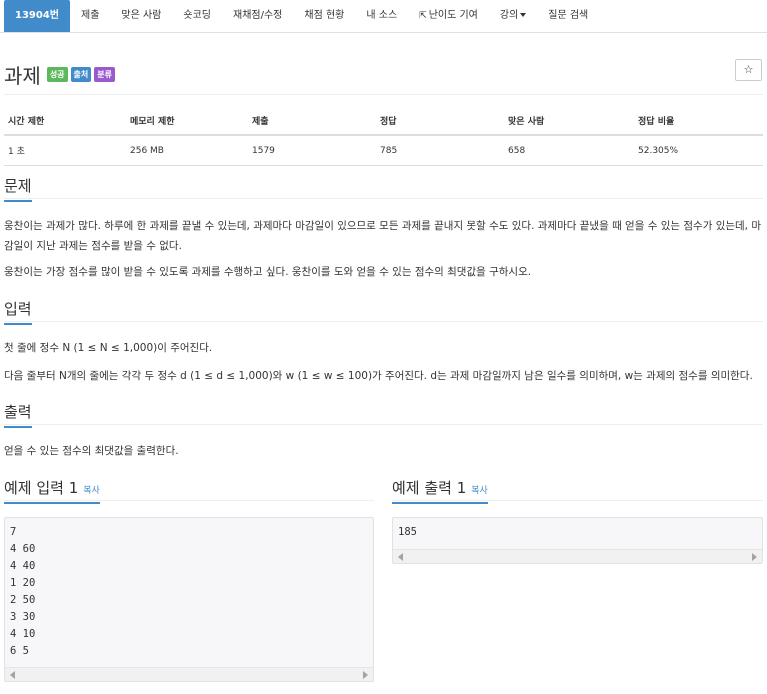  What do you see at coordinates (383, 321) in the screenshot?
I see `input-section-rule` at bounding box center [383, 321].